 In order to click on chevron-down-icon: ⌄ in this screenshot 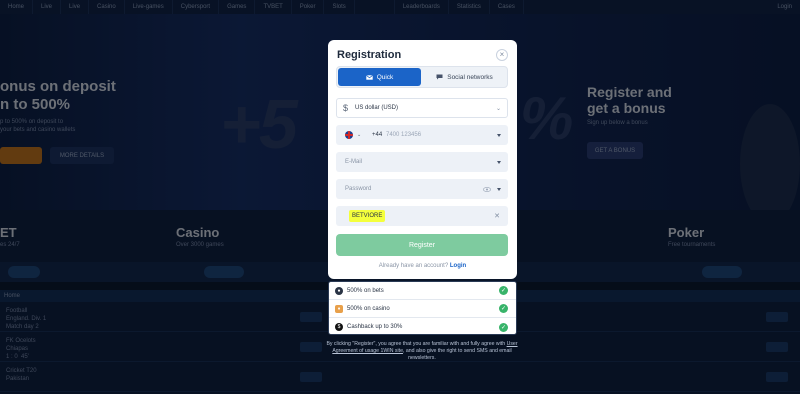, I will do `click(498, 108)`.